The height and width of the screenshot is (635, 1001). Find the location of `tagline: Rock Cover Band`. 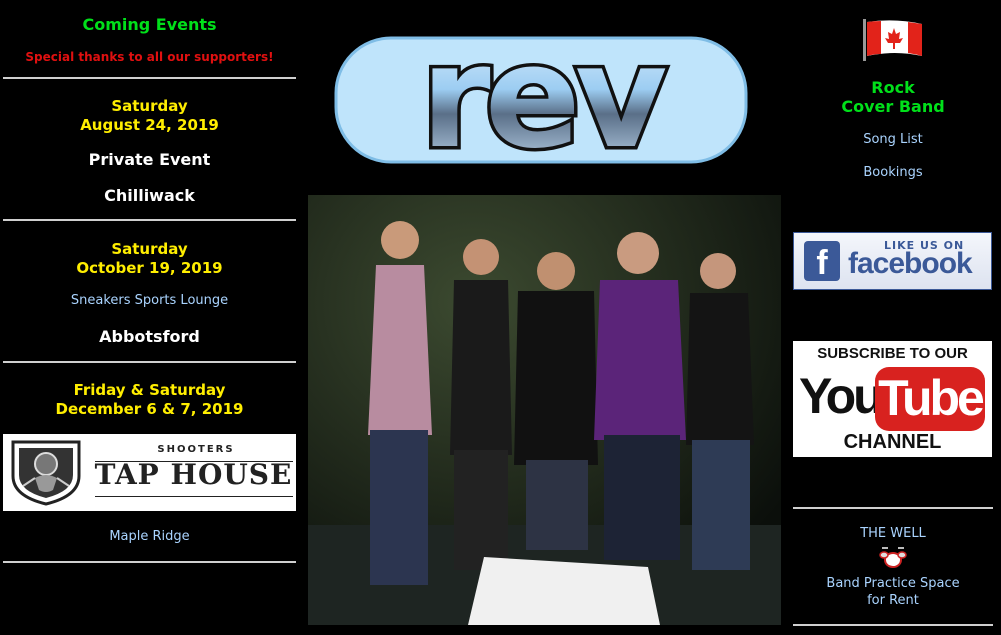

tagline: Rock Cover Band is located at coordinates (893, 97).